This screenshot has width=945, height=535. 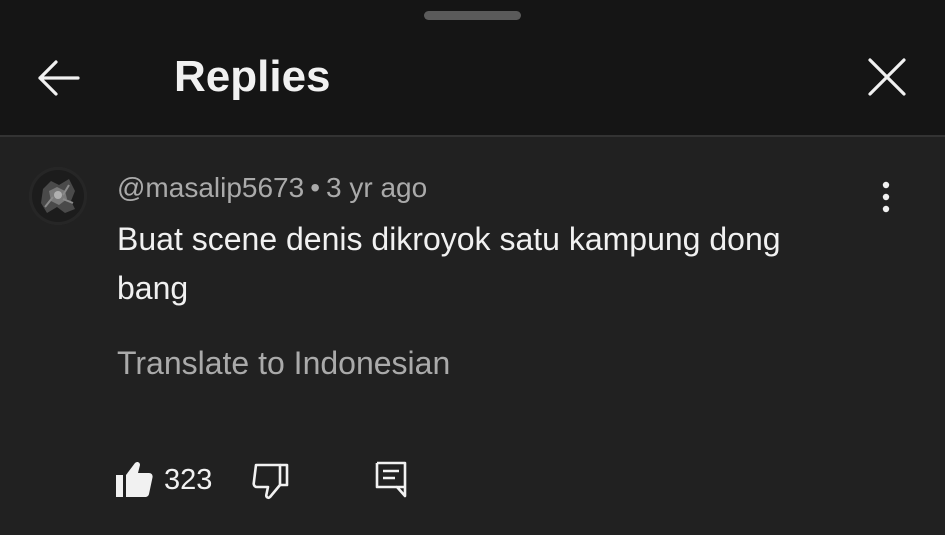 I want to click on author-handle: @masalip5673, so click(x=210, y=187).